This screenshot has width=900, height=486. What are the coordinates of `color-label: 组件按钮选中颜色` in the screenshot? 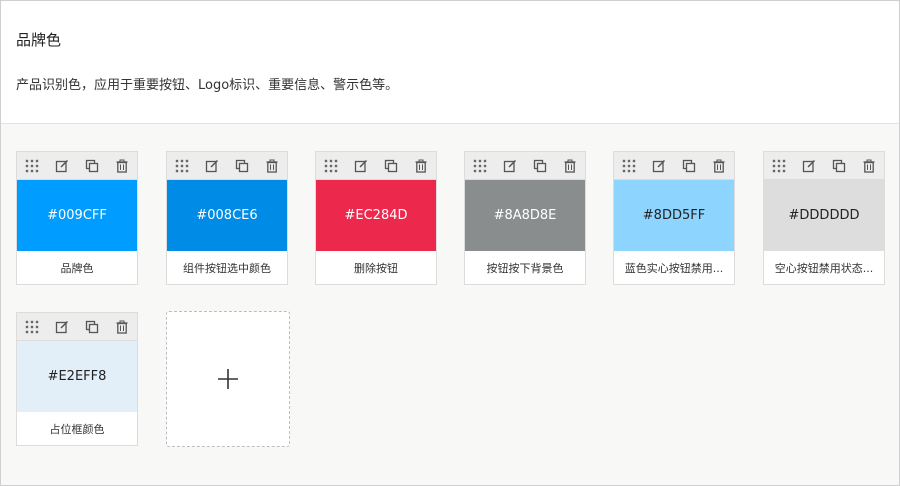 It's located at (227, 267).